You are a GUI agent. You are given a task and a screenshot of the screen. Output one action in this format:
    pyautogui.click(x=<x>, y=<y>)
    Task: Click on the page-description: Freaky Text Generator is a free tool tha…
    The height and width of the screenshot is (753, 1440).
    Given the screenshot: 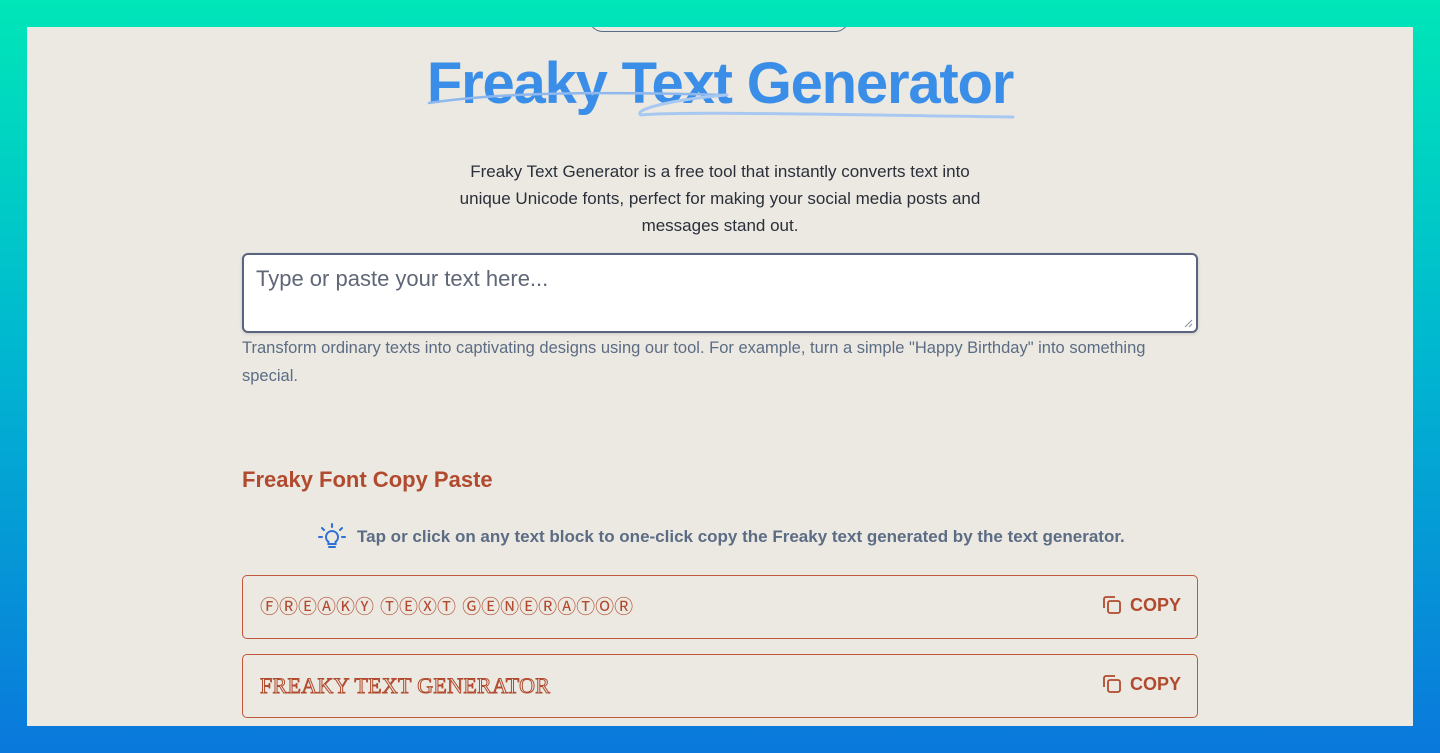 What is the action you would take?
    pyautogui.click(x=720, y=198)
    